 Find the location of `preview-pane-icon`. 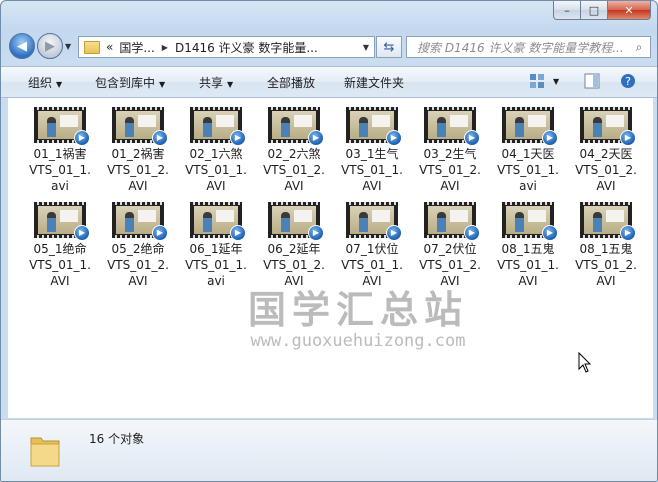

preview-pane-icon is located at coordinates (592, 81).